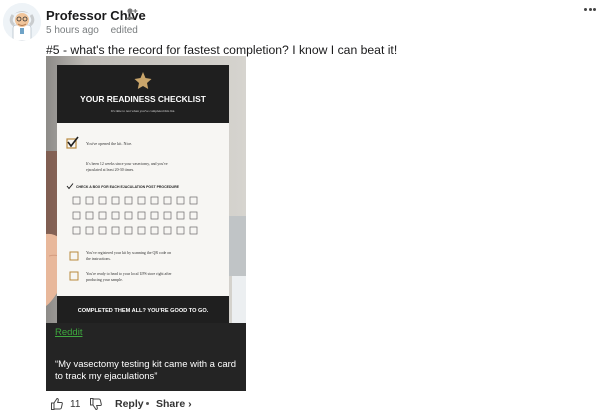 The image size is (600, 416). Describe the element at coordinates (131, 14) in the screenshot. I see `add-friend-icon` at that location.